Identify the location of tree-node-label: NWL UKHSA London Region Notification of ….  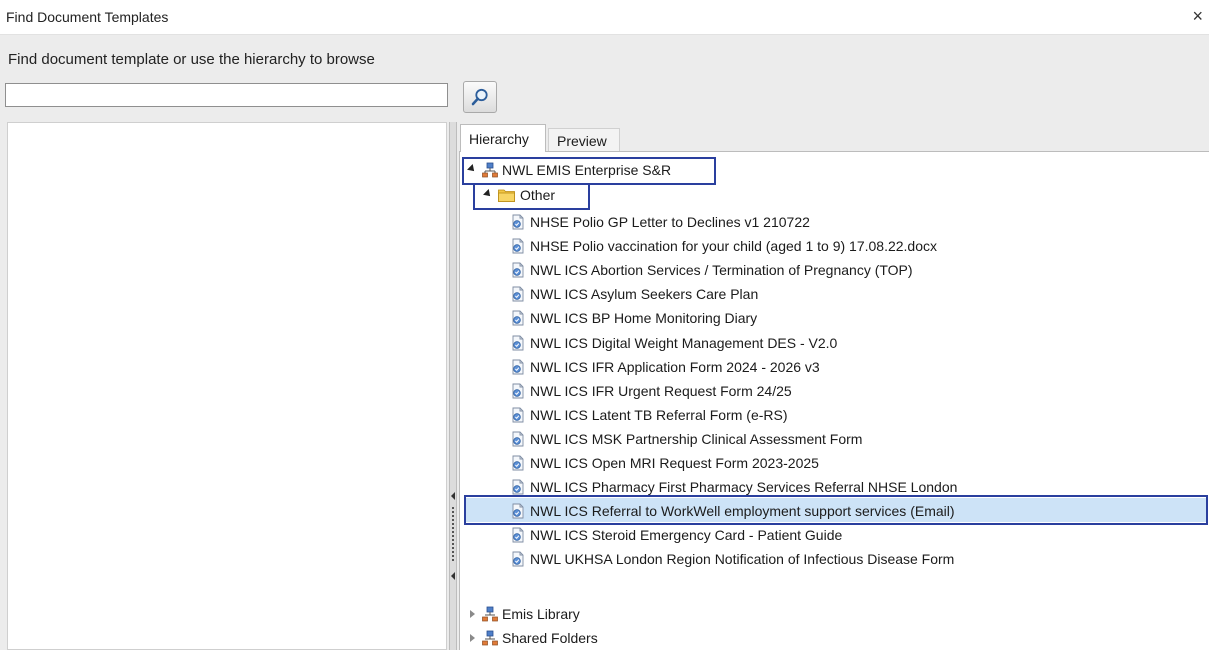
(742, 559).